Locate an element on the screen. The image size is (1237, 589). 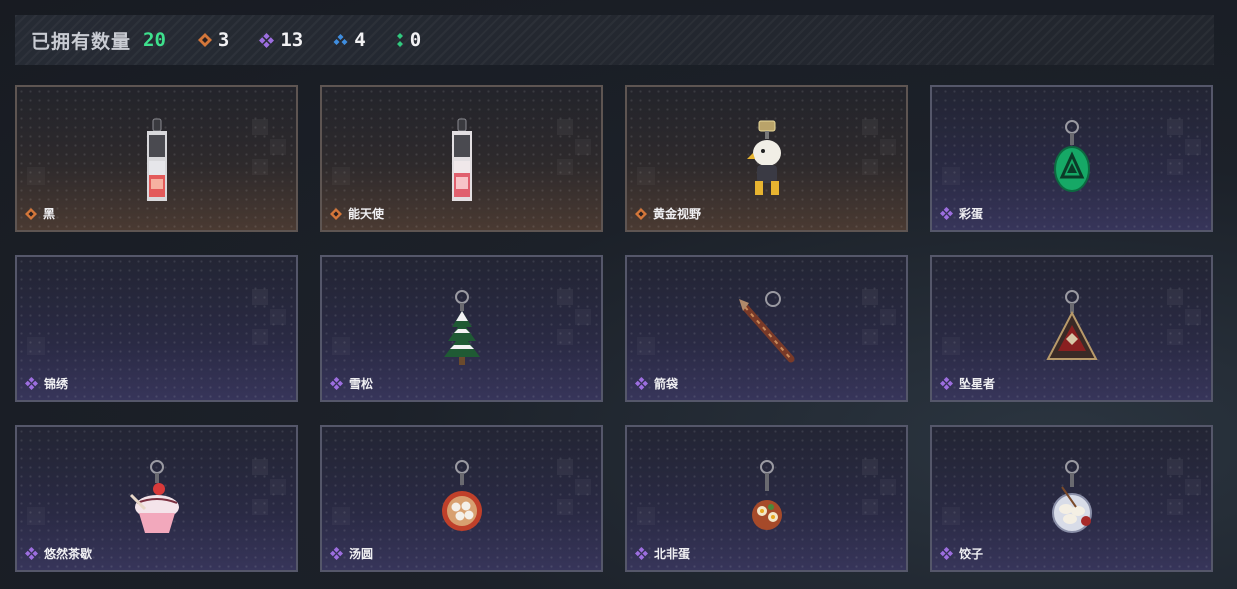
item-name-row: 悠然茶歇 is located at coordinates (58, 553).